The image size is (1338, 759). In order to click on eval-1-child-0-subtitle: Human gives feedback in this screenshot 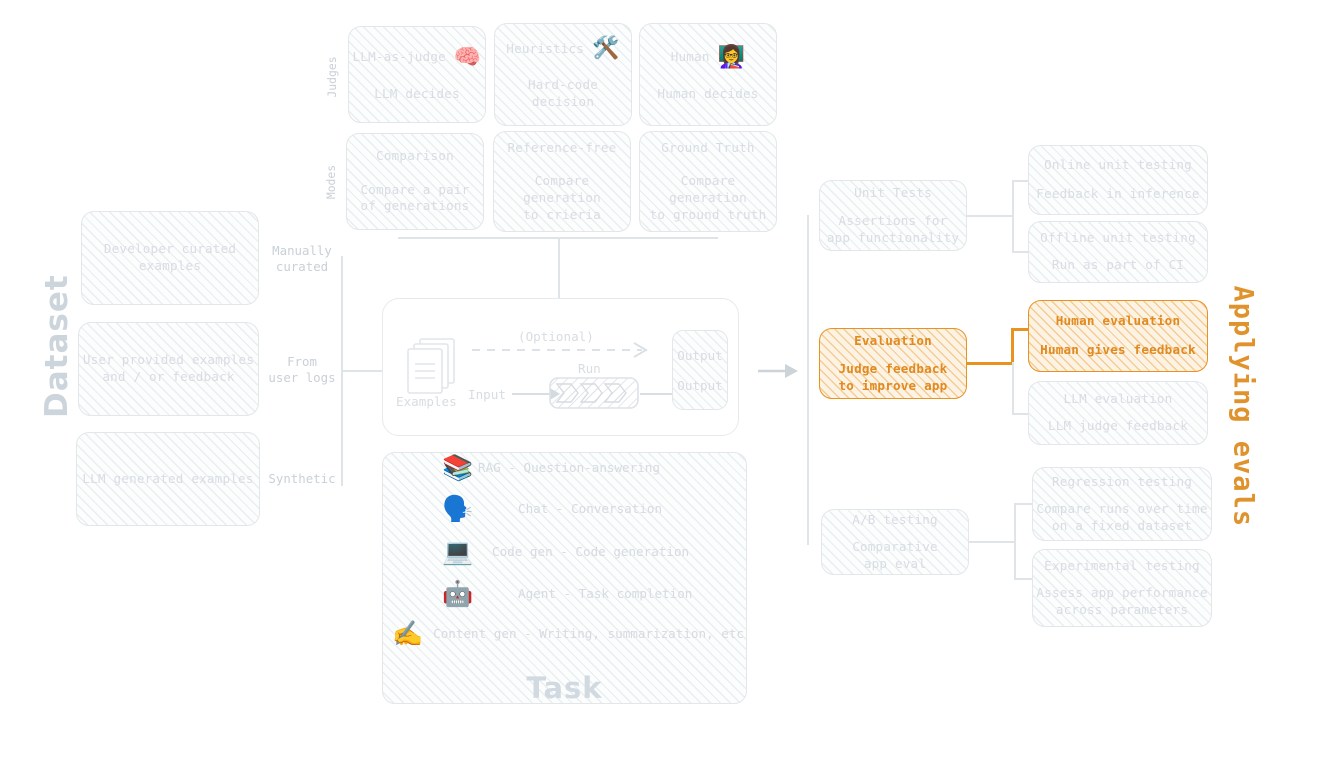, I will do `click(1118, 349)`.